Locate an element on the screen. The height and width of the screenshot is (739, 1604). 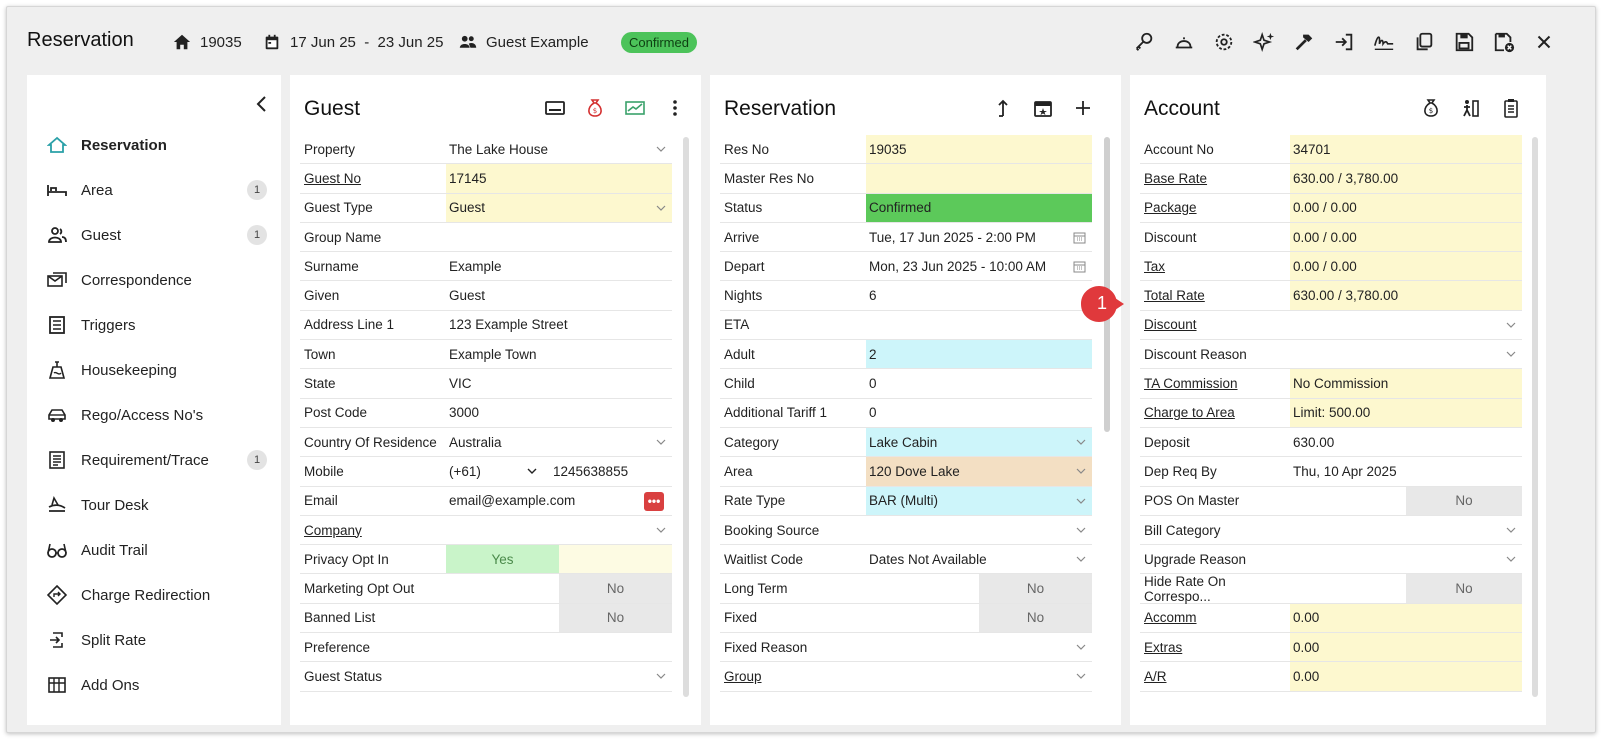
trend-button is located at coordinates (635, 108).